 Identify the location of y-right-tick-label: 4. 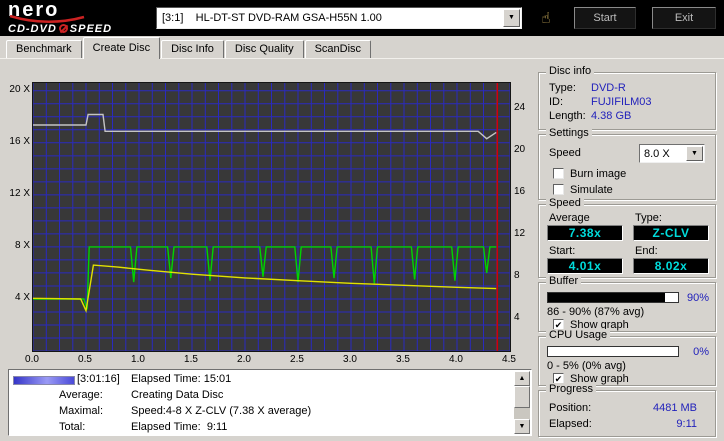
(517, 318).